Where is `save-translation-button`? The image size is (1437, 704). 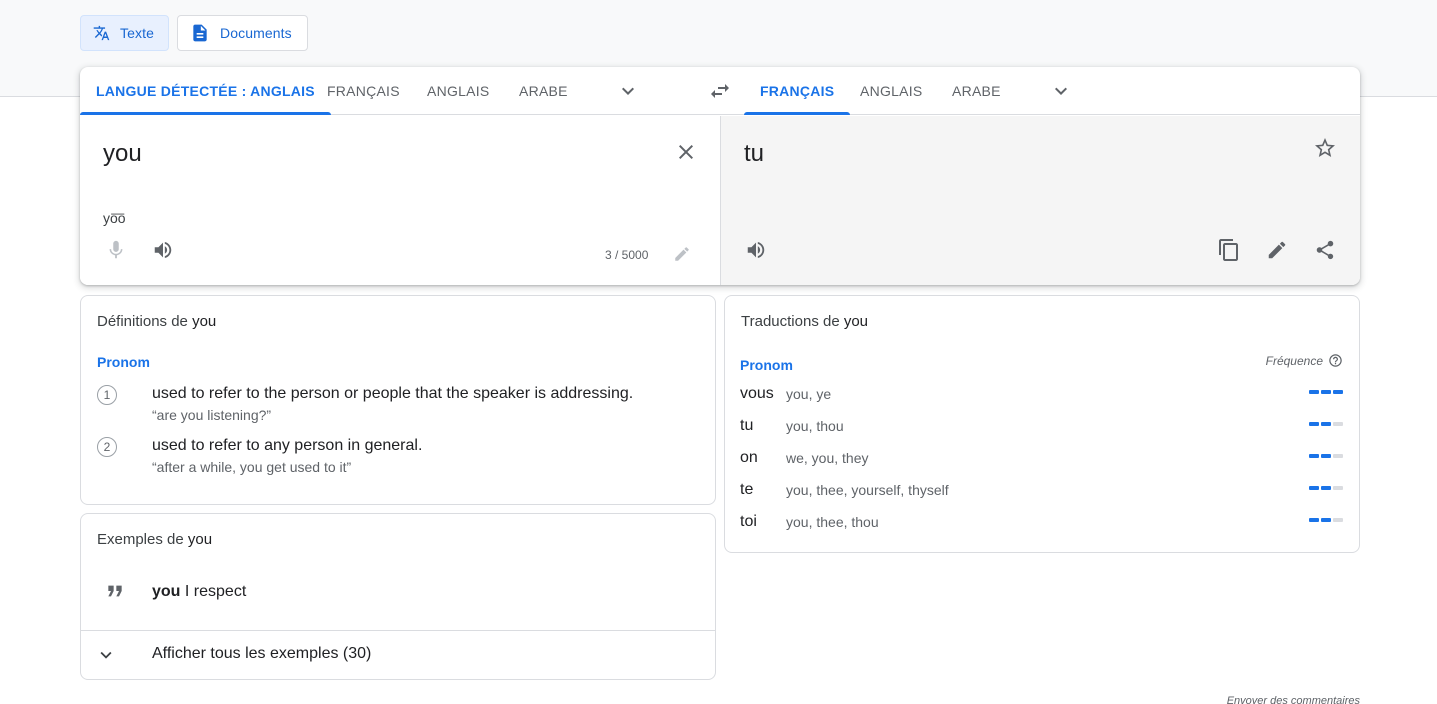
save-translation-button is located at coordinates (1325, 148).